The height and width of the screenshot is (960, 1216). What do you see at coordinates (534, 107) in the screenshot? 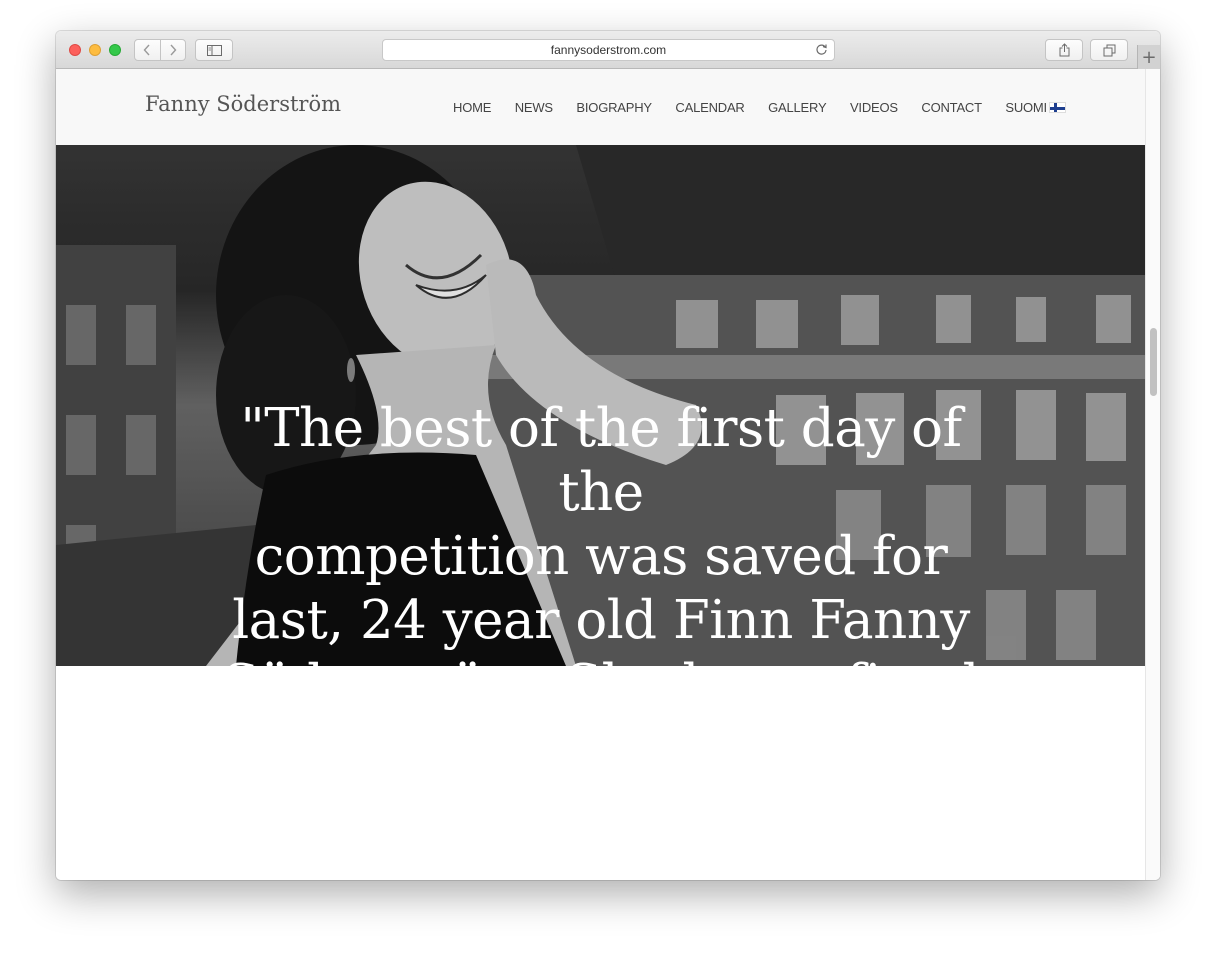
I see `nav-news: NEWS` at bounding box center [534, 107].